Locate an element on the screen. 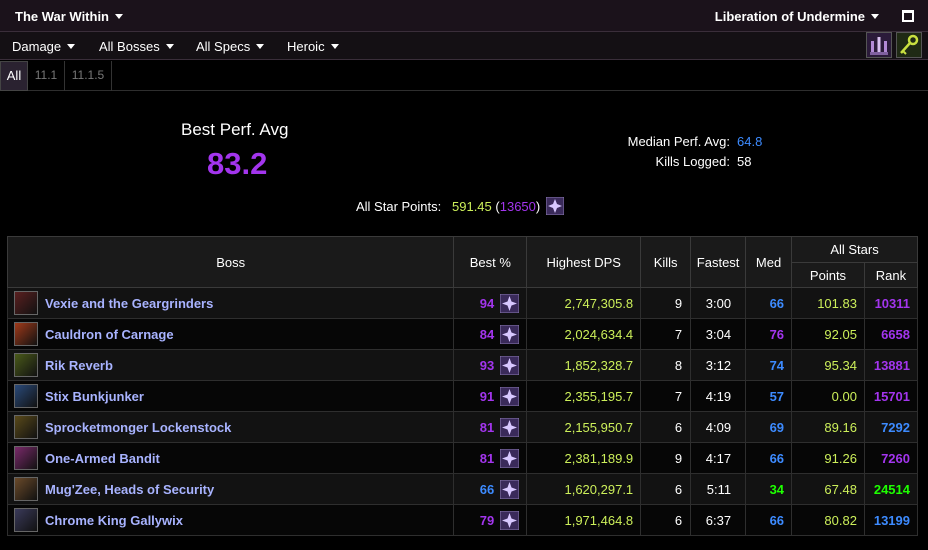 This screenshot has height=550, width=928. best-pct-wrap: 66 is located at coordinates (490, 489).